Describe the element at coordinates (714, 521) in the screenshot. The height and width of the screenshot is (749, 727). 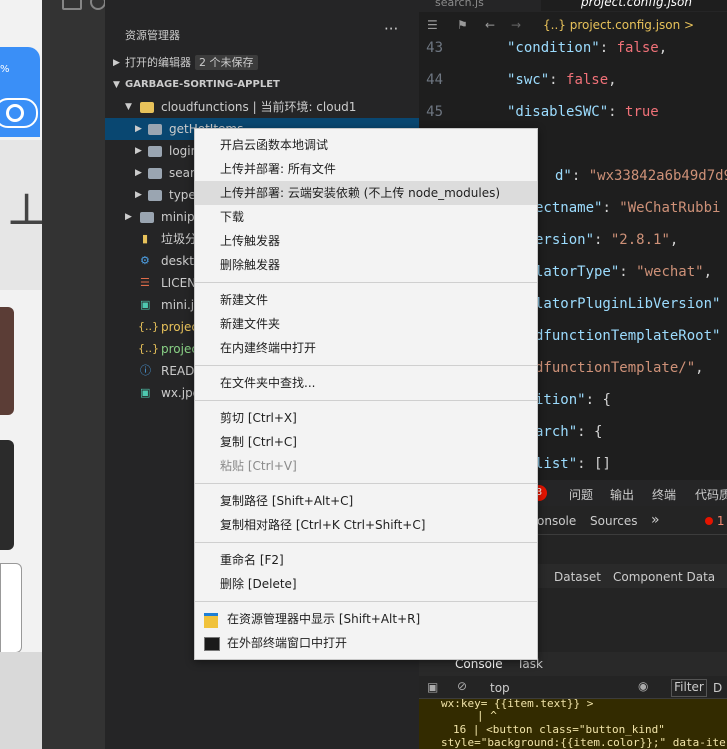
I see `error-count: 1` at that location.